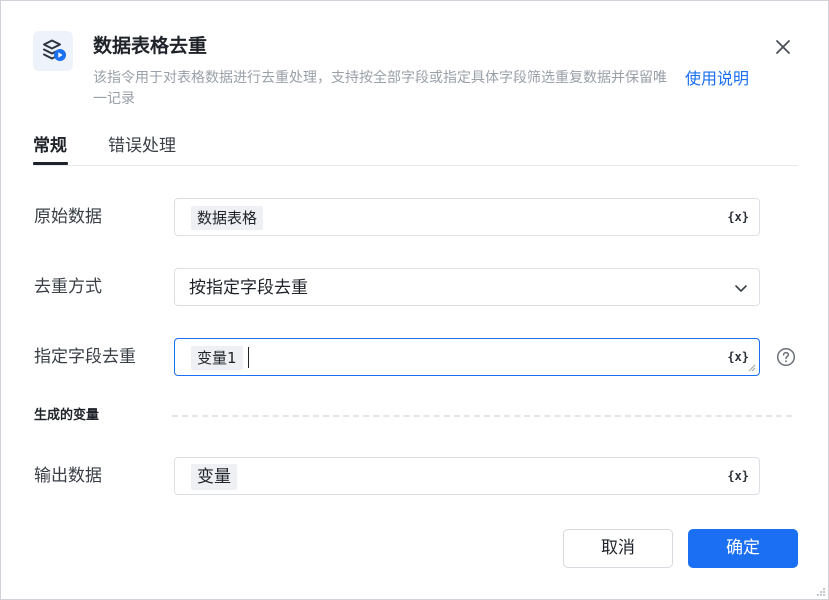  I want to click on generated-variables-title: 生成的变量, so click(67, 415).